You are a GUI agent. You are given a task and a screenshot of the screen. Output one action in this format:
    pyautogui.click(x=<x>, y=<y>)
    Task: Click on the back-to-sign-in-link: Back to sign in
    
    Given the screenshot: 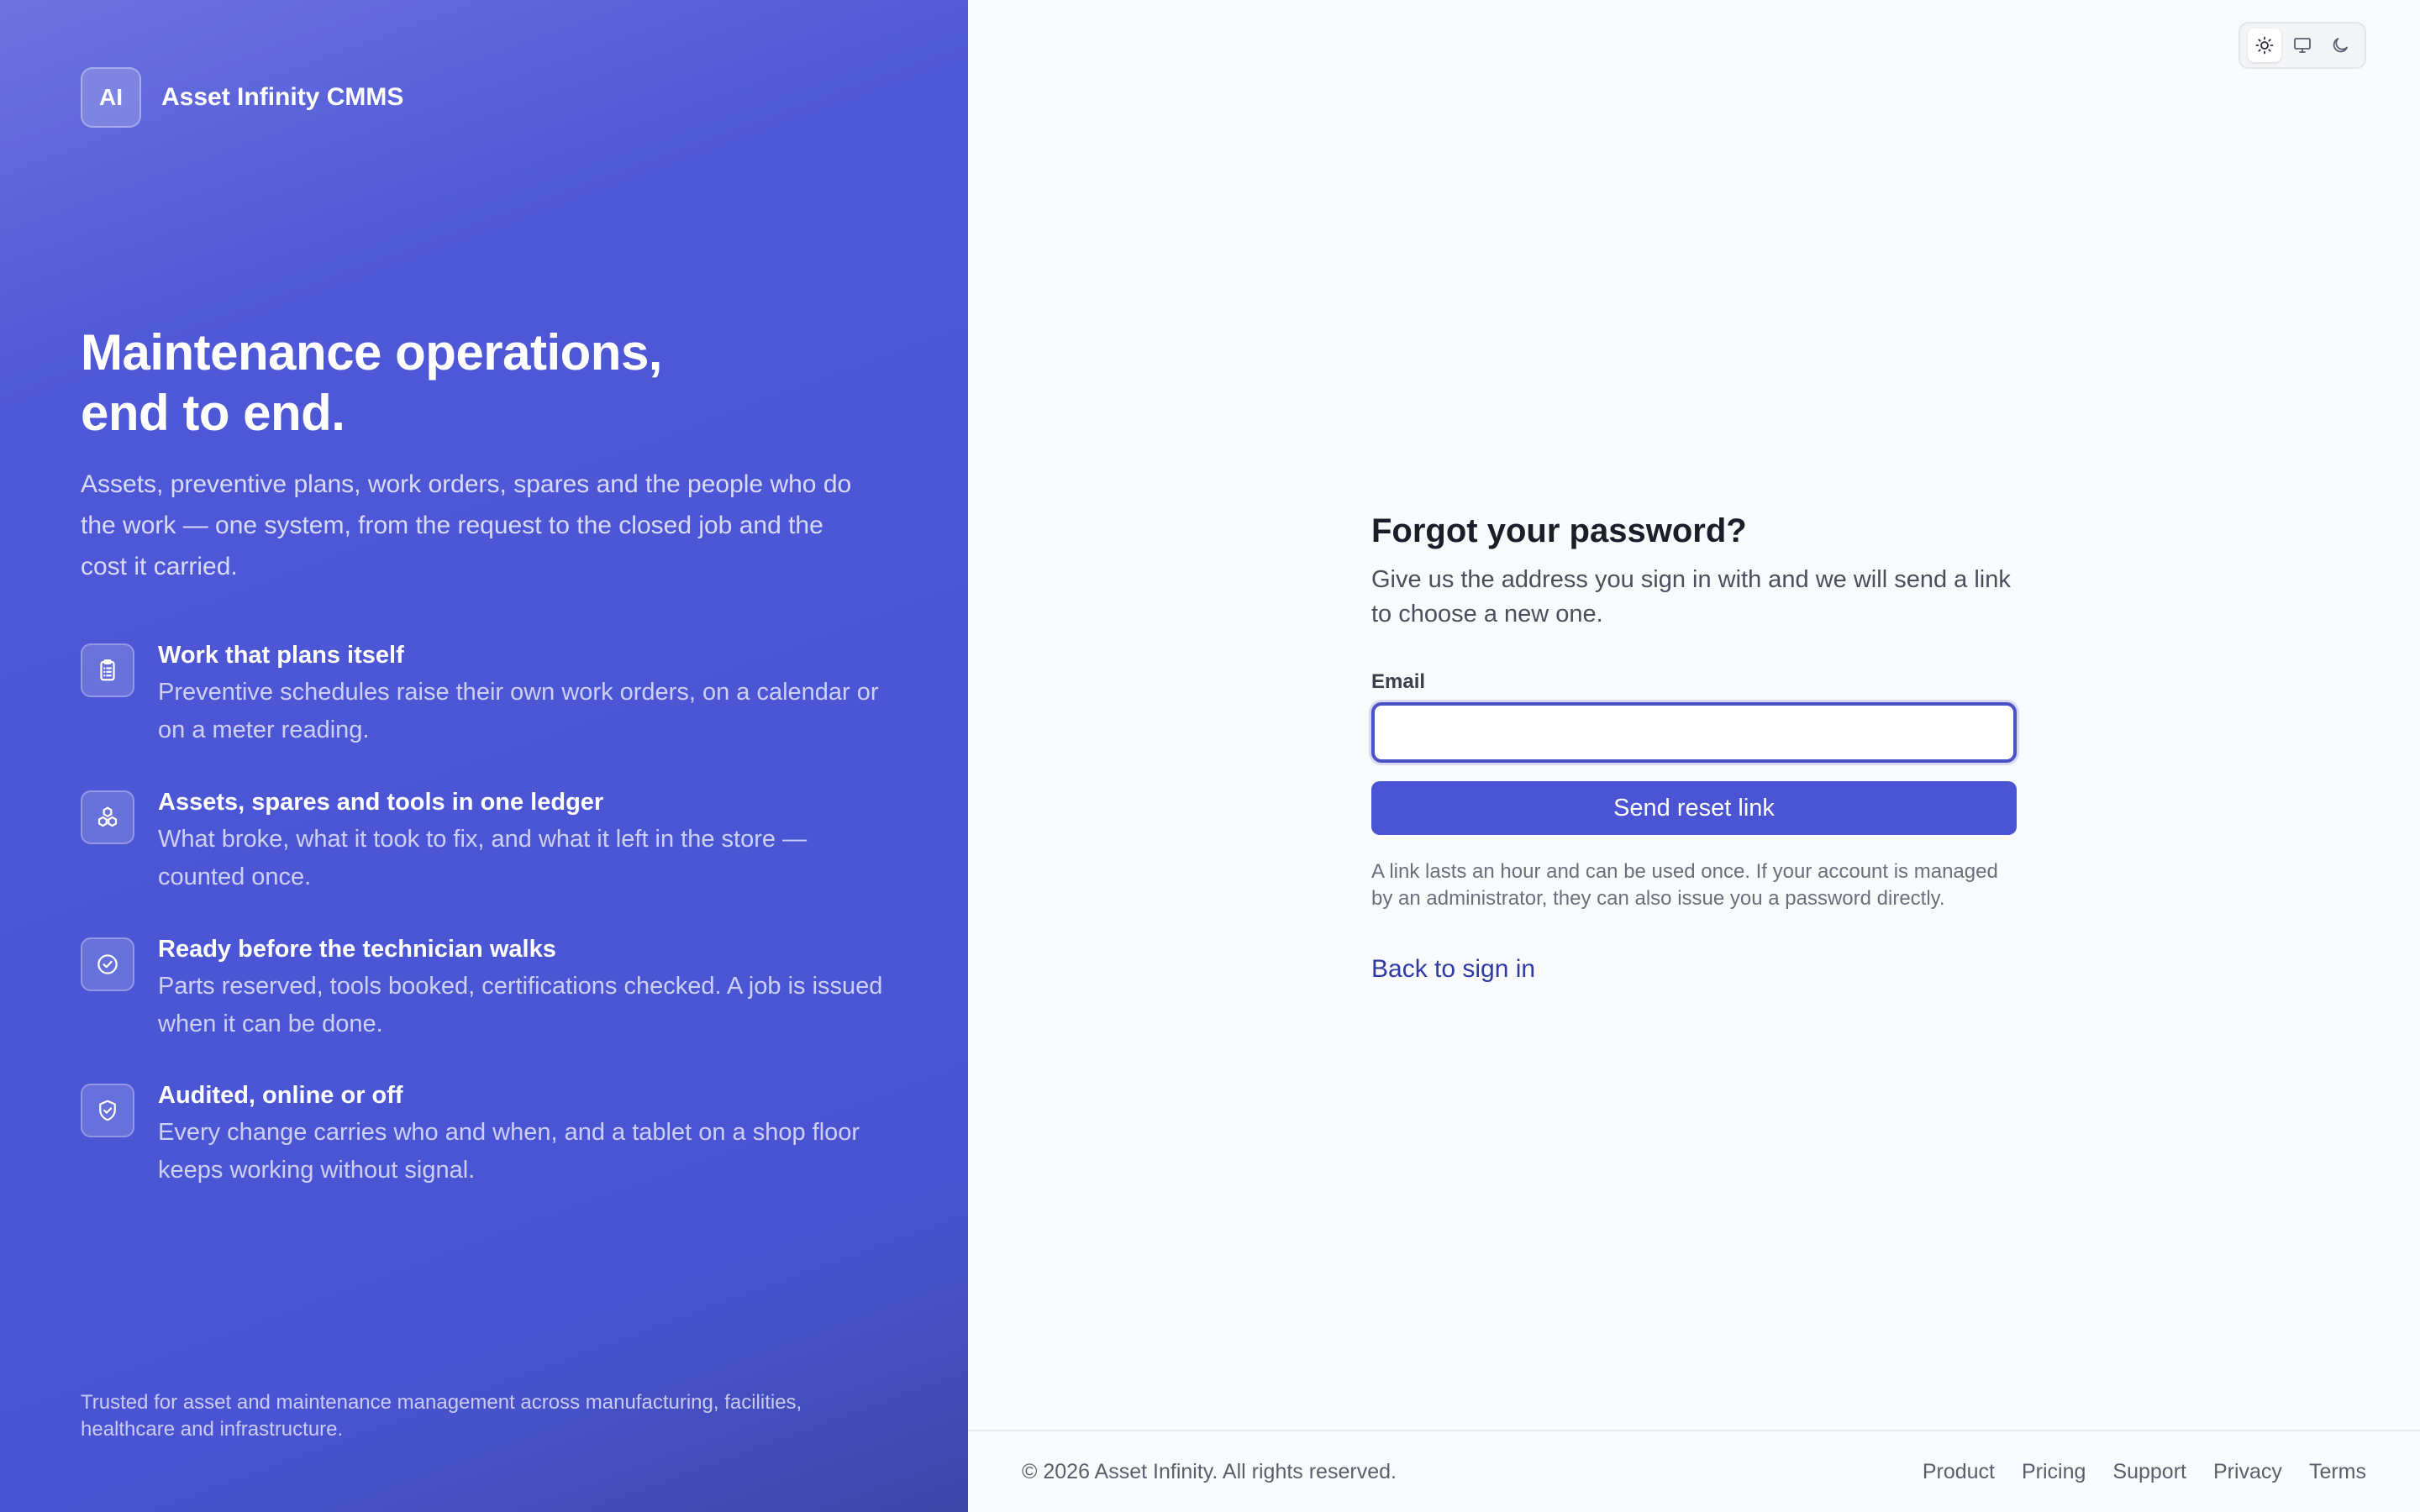 What is the action you would take?
    pyautogui.click(x=1453, y=969)
    